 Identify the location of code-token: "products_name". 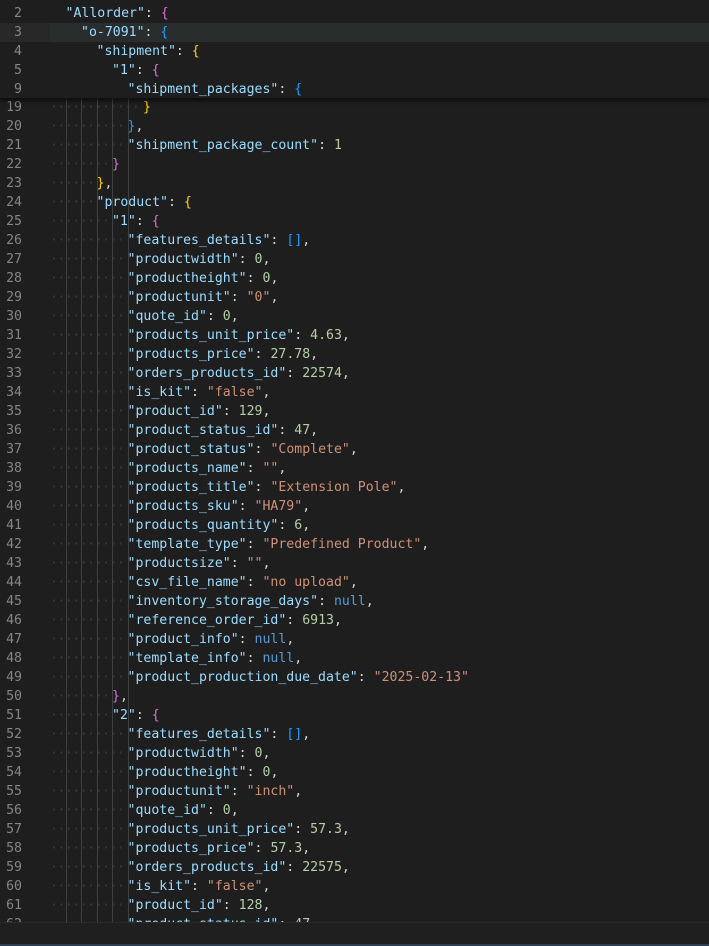
(187, 468).